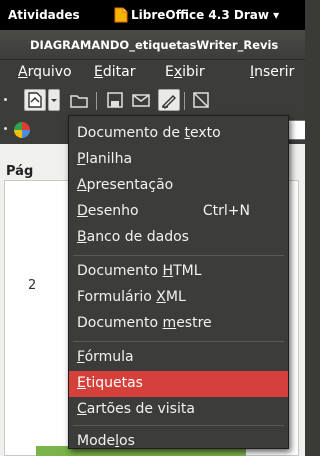  What do you see at coordinates (178, 212) in the screenshot?
I see `menu-item-desenho: Desenho Ctrl+N` at bounding box center [178, 212].